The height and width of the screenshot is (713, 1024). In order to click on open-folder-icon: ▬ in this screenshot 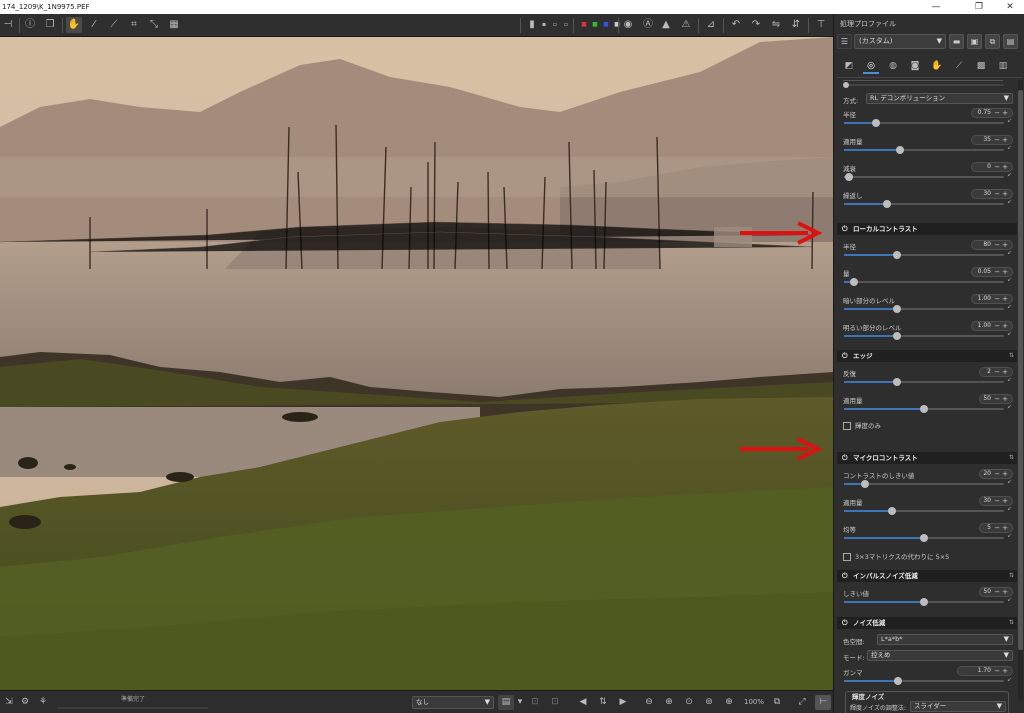, I will do `click(956, 41)`.